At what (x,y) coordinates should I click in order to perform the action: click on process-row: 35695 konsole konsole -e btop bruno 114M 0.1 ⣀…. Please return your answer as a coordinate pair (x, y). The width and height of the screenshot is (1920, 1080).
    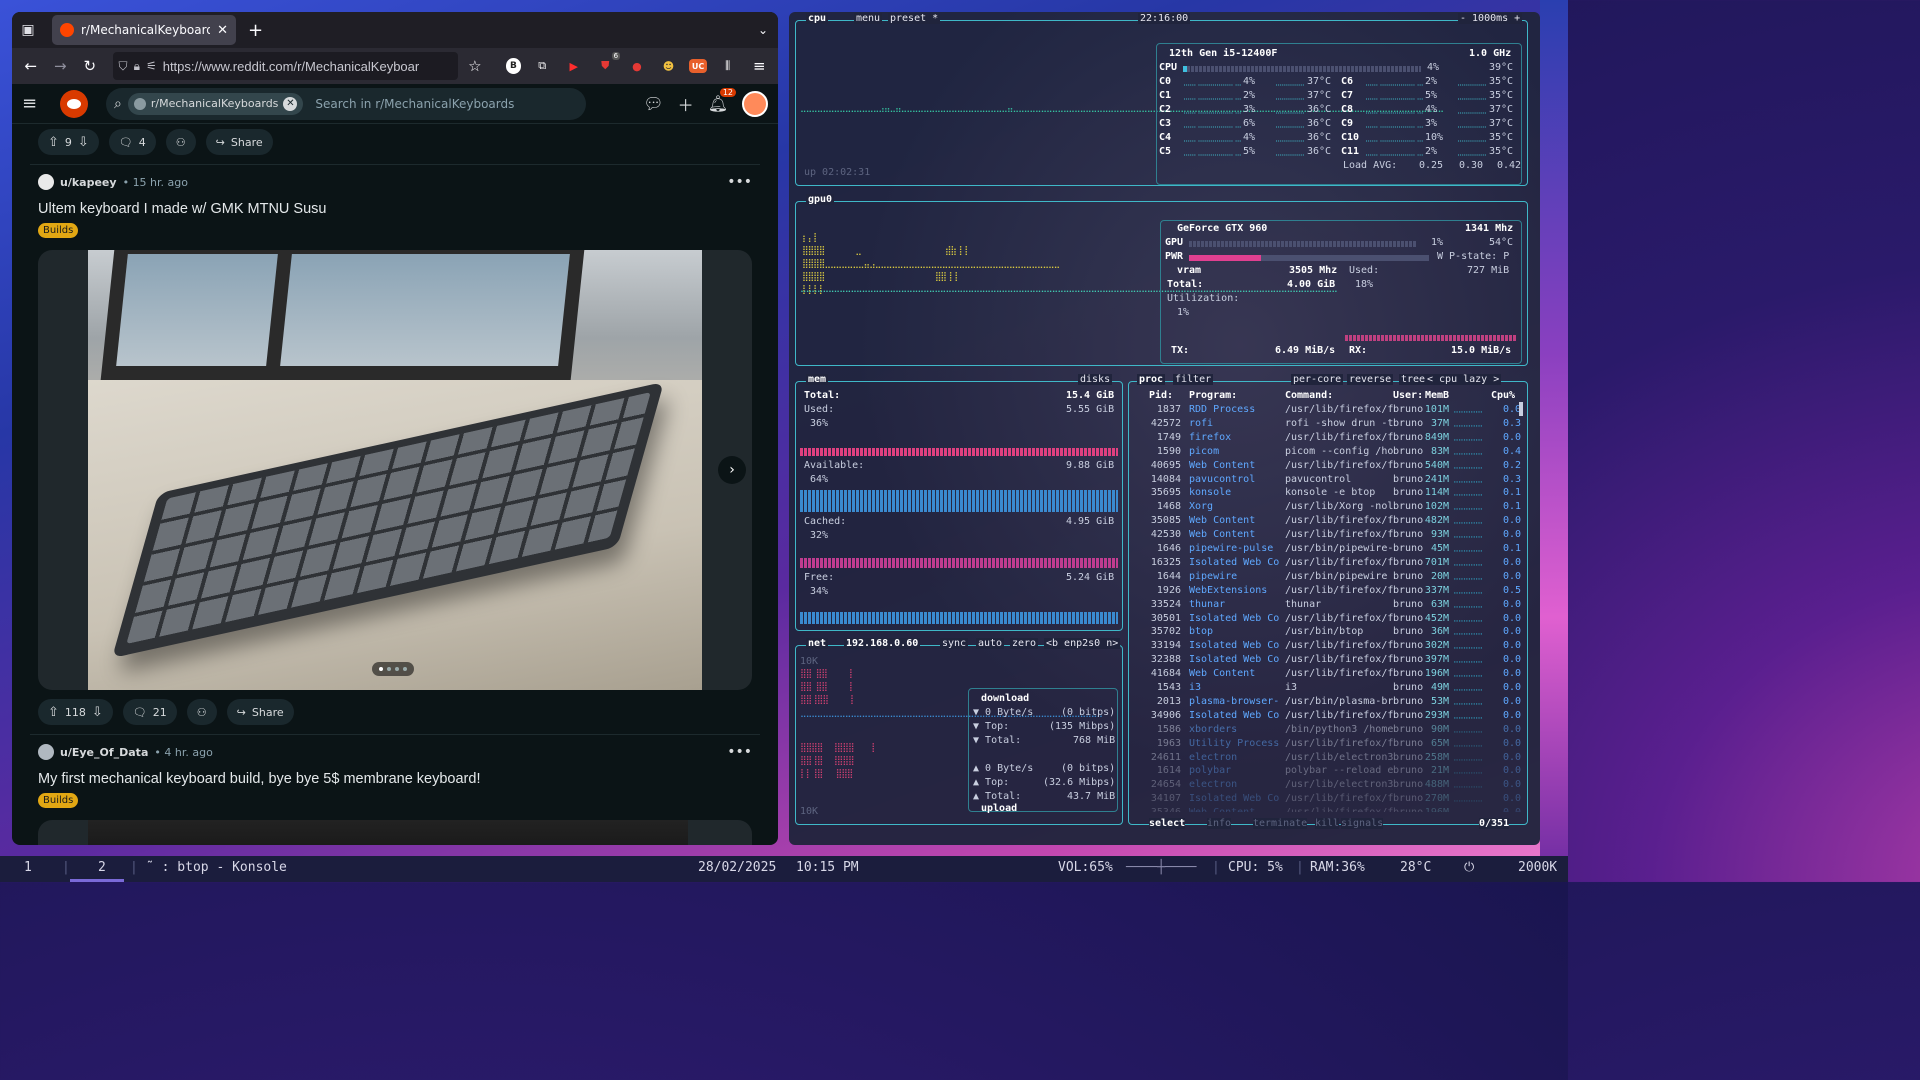
    Looking at the image, I should click on (1330, 494).